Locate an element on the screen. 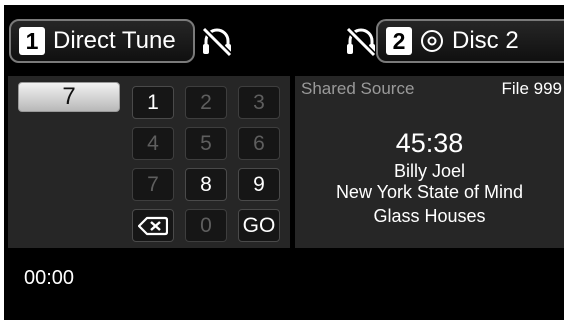 This screenshot has height=324, width=568. go-key: GO is located at coordinates (259, 225).